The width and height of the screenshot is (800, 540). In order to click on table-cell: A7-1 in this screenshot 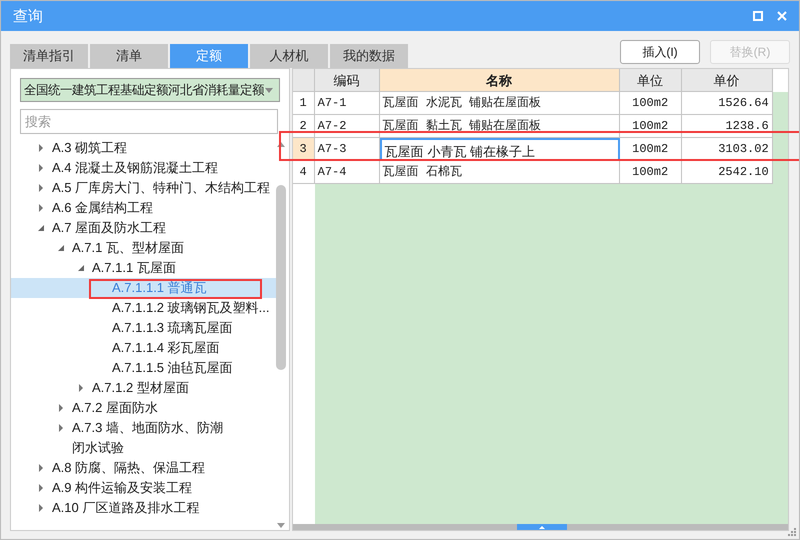, I will do `click(347, 103)`.